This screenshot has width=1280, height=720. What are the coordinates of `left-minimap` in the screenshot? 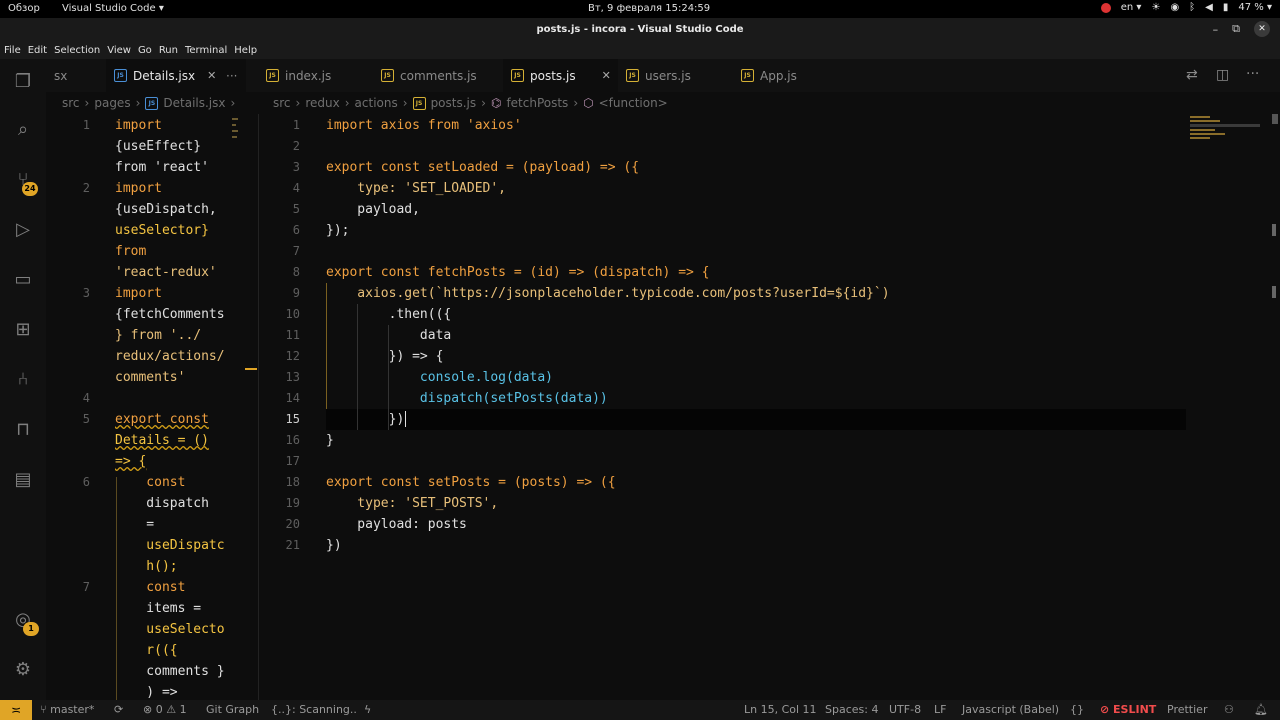 It's located at (236, 184).